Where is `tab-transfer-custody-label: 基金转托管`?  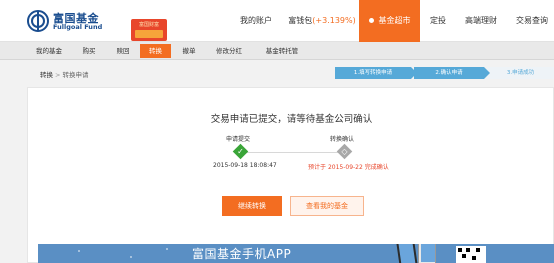 tab-transfer-custody-label: 基金转托管 is located at coordinates (282, 51).